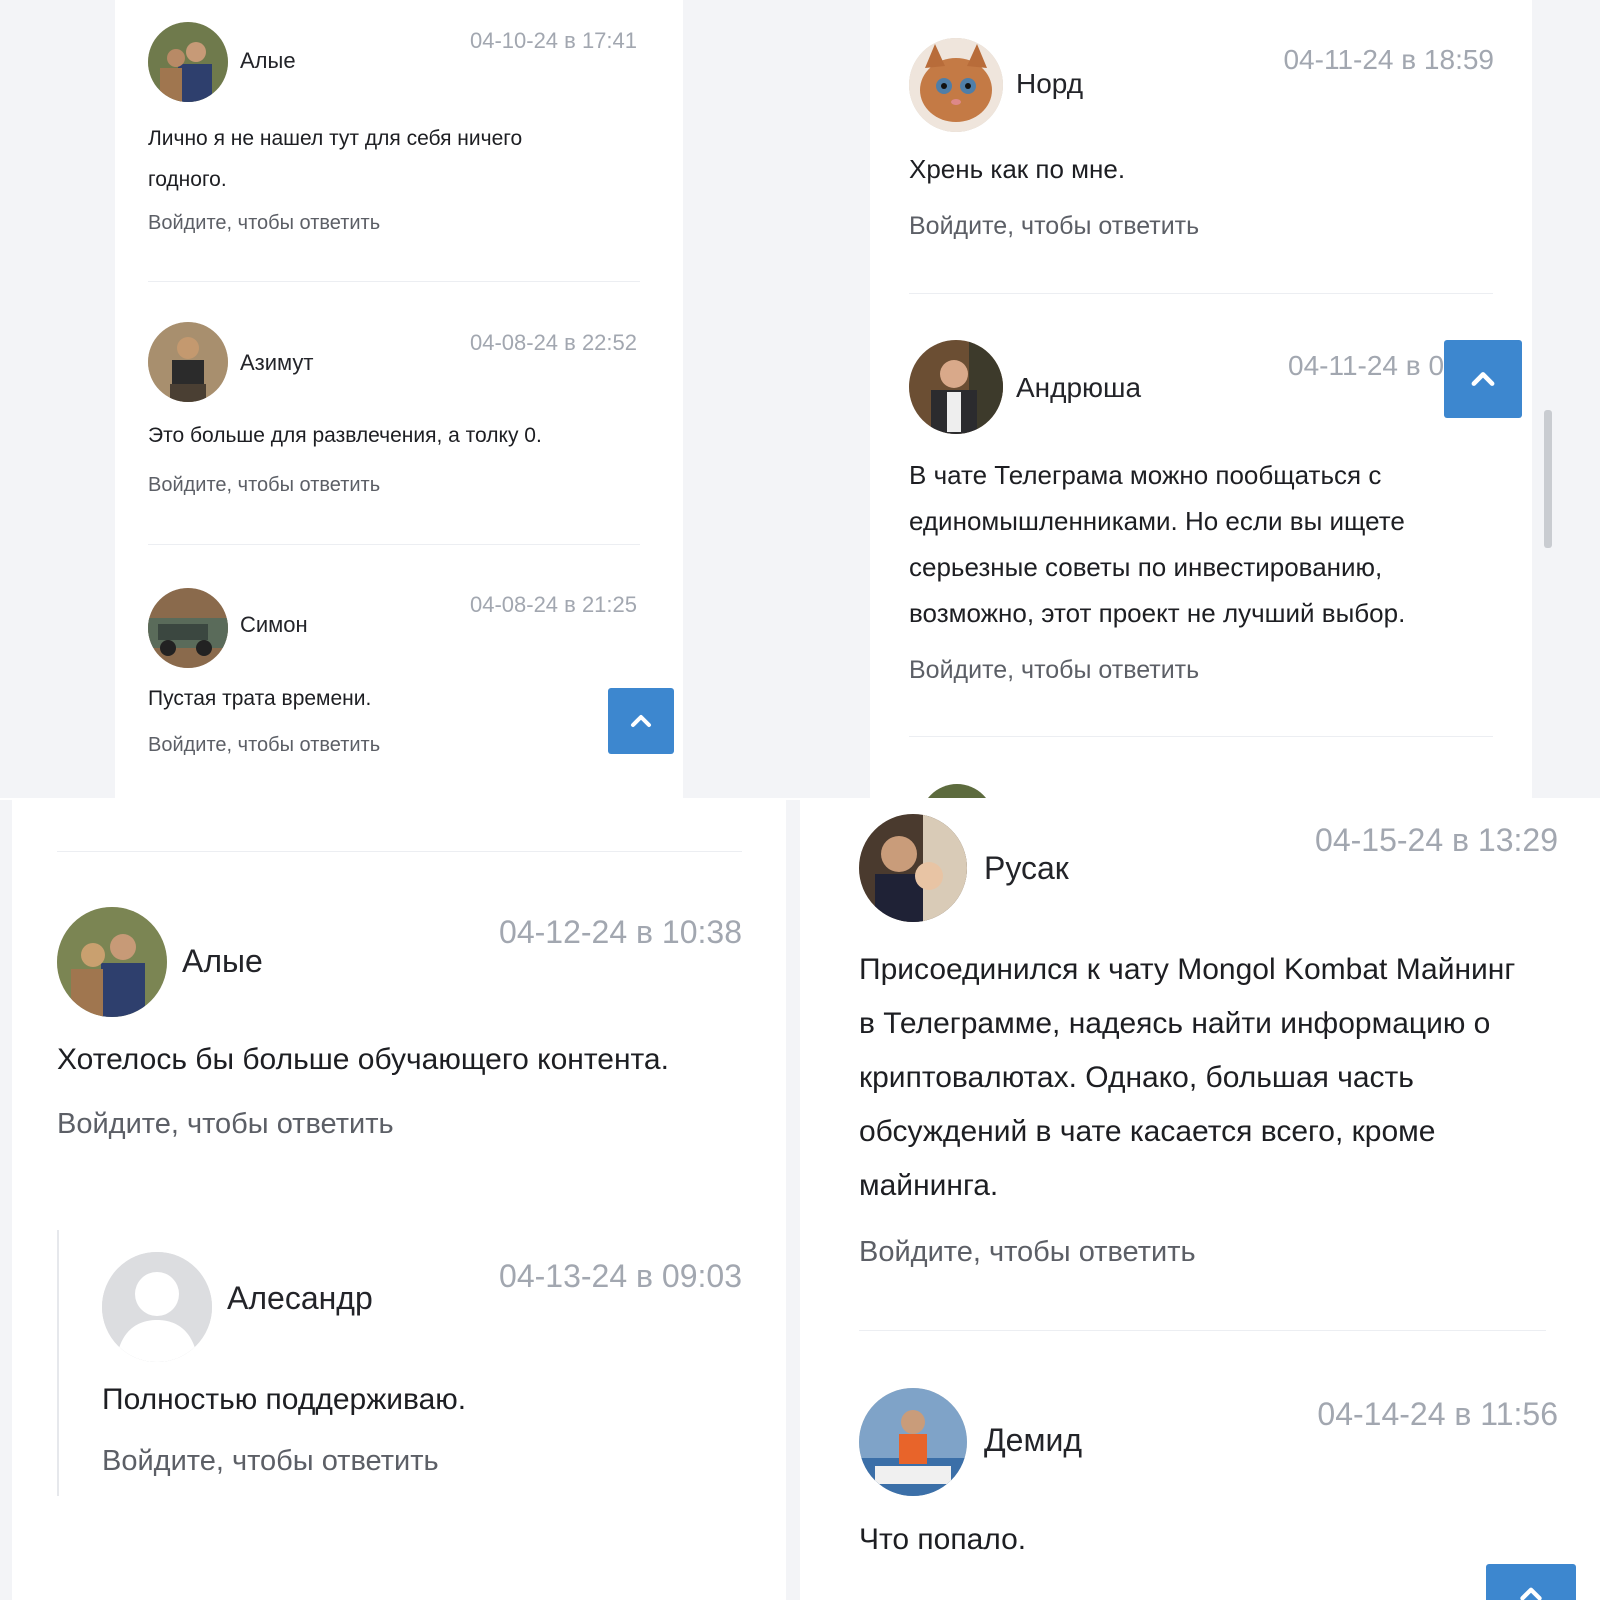  What do you see at coordinates (1437, 1414) in the screenshot?
I see `comment-date: 04-14-24 в 11:56` at bounding box center [1437, 1414].